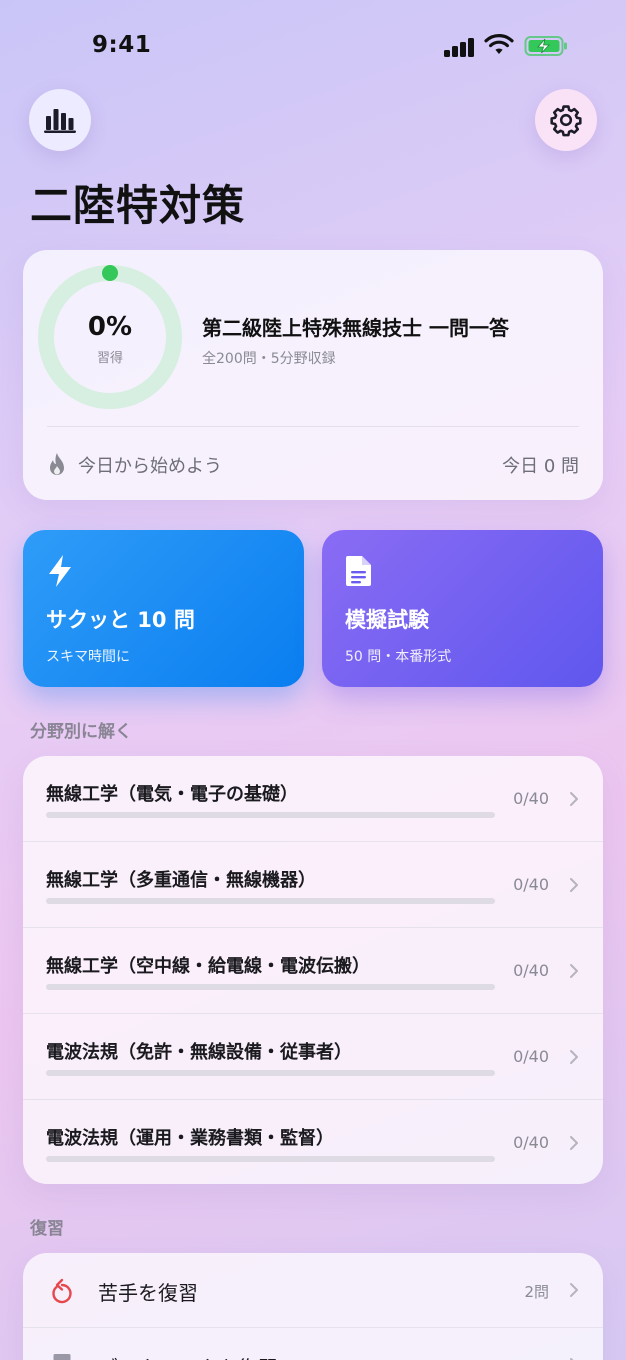  Describe the element at coordinates (60, 571) in the screenshot. I see `bolt-icon` at that location.